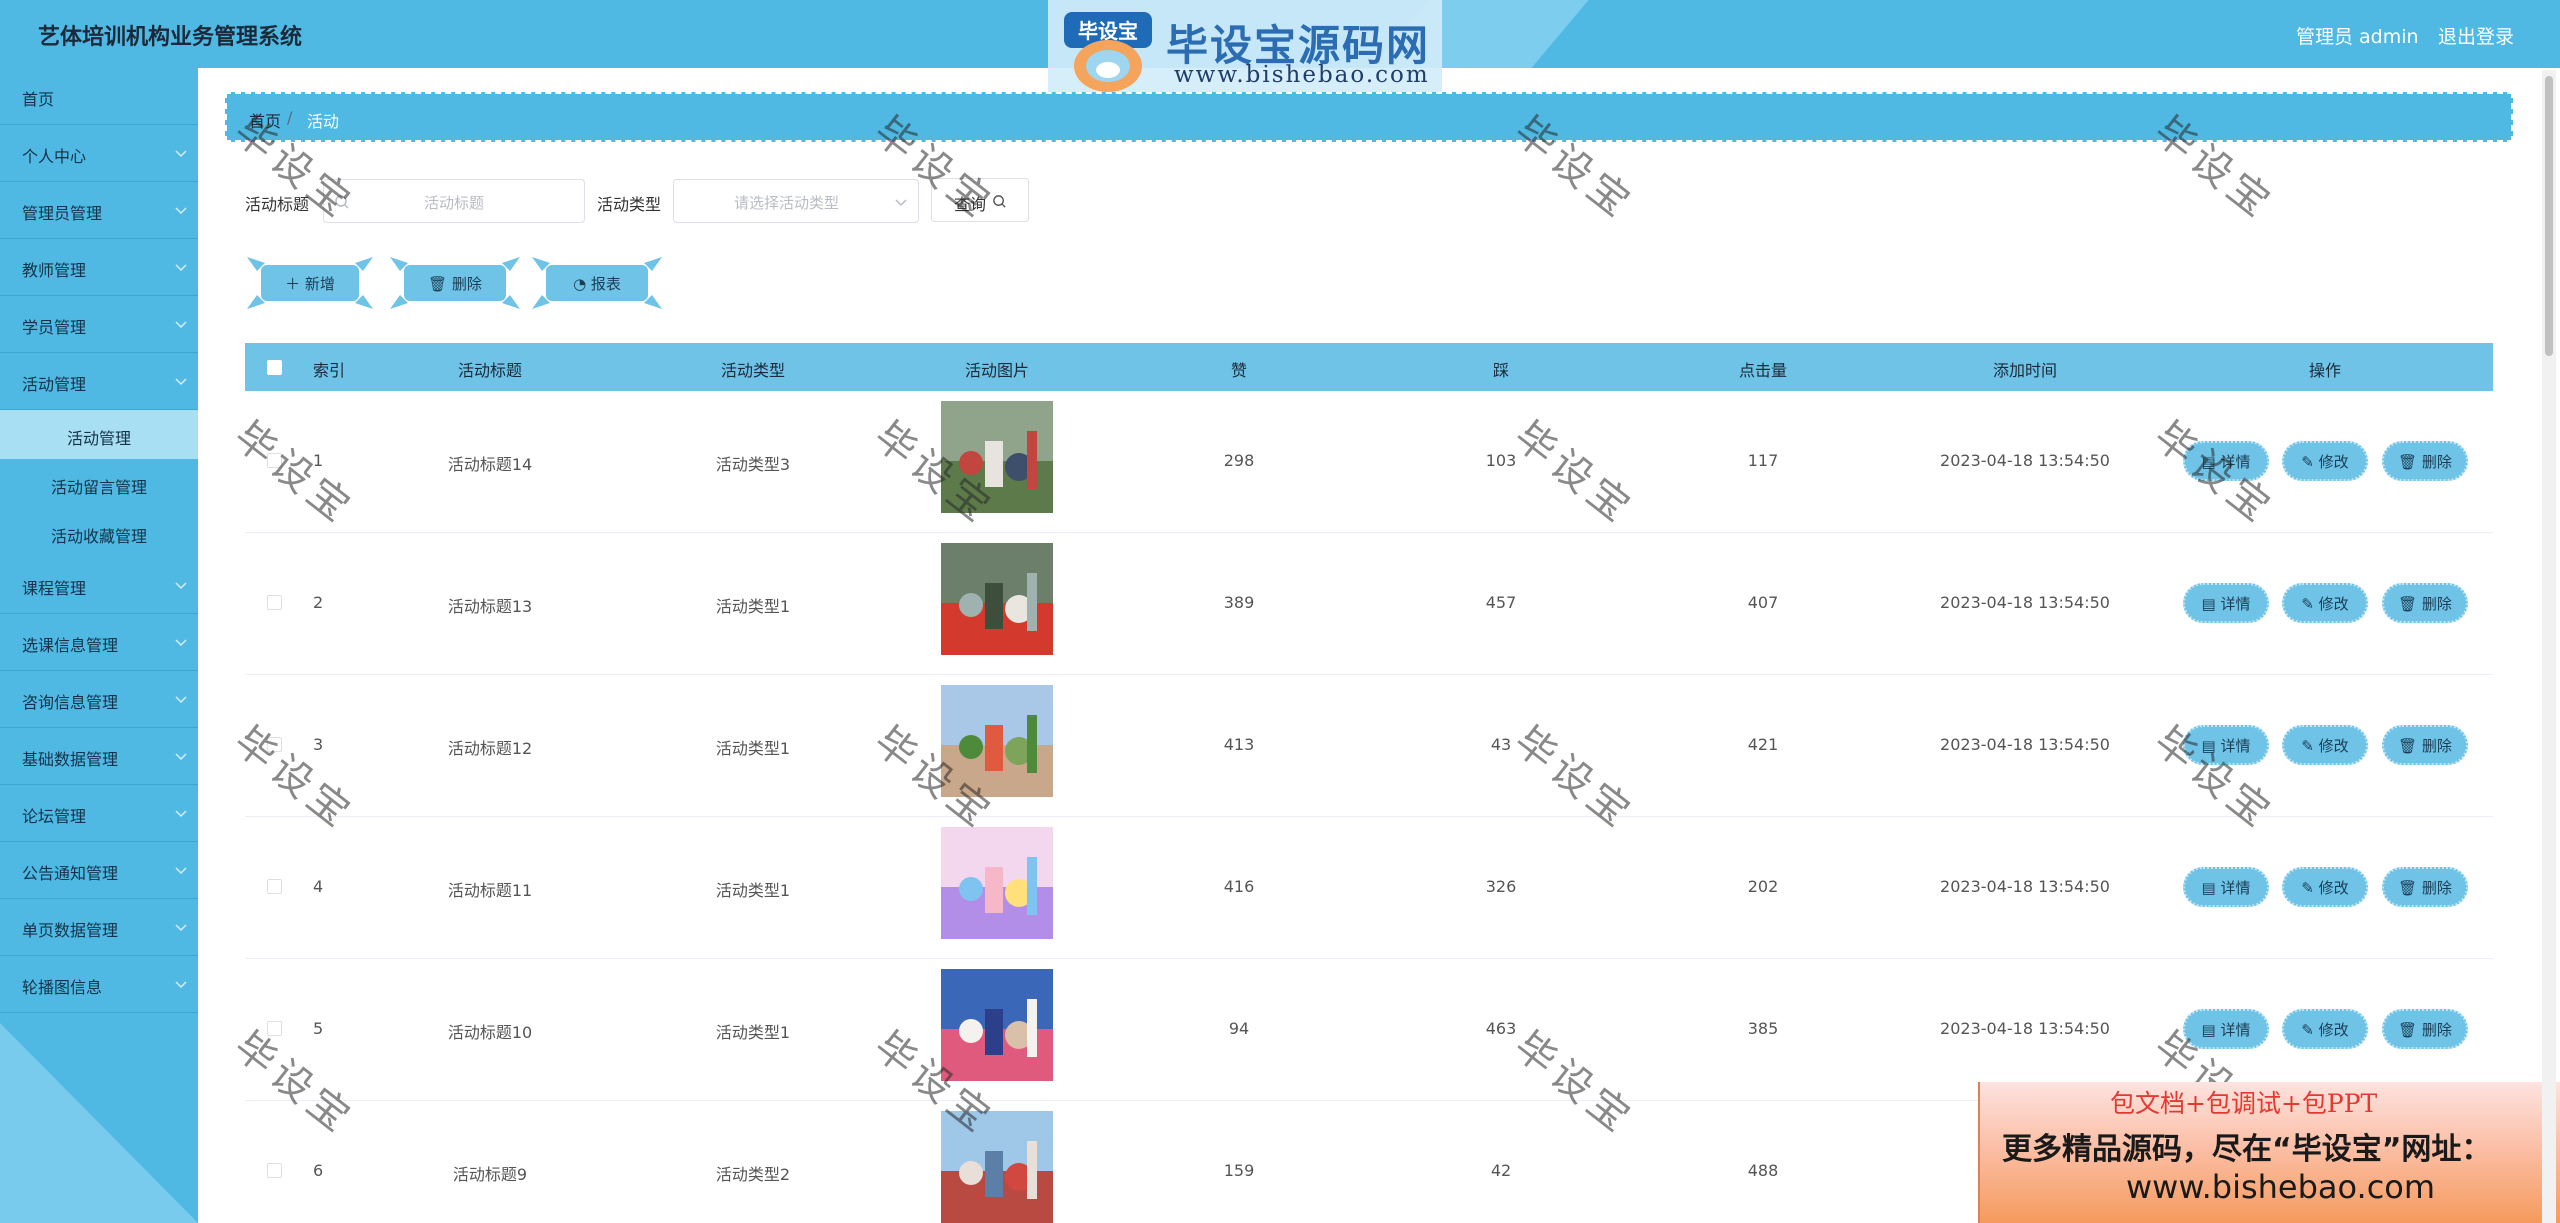  I want to click on cell-dislikes: 463, so click(1501, 1028).